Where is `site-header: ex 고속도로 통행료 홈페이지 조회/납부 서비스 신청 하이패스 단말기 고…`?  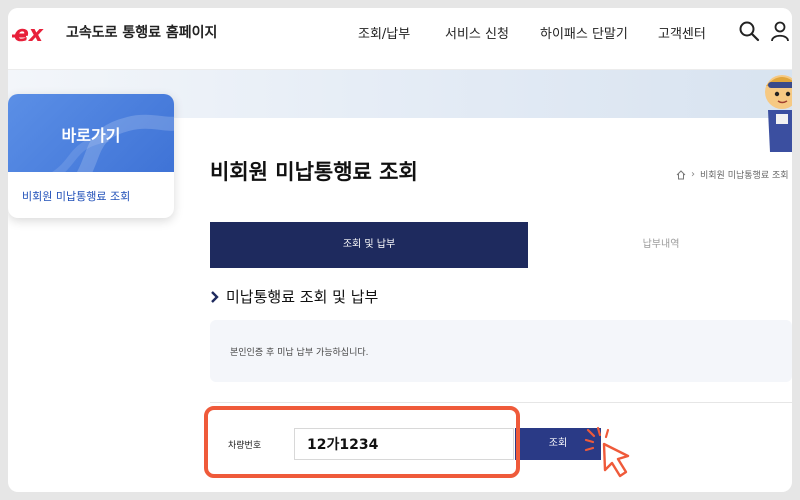 site-header: ex 고속도로 통행료 홈페이지 조회/납부 서비스 신청 하이패스 단말기 고… is located at coordinates (400, 39).